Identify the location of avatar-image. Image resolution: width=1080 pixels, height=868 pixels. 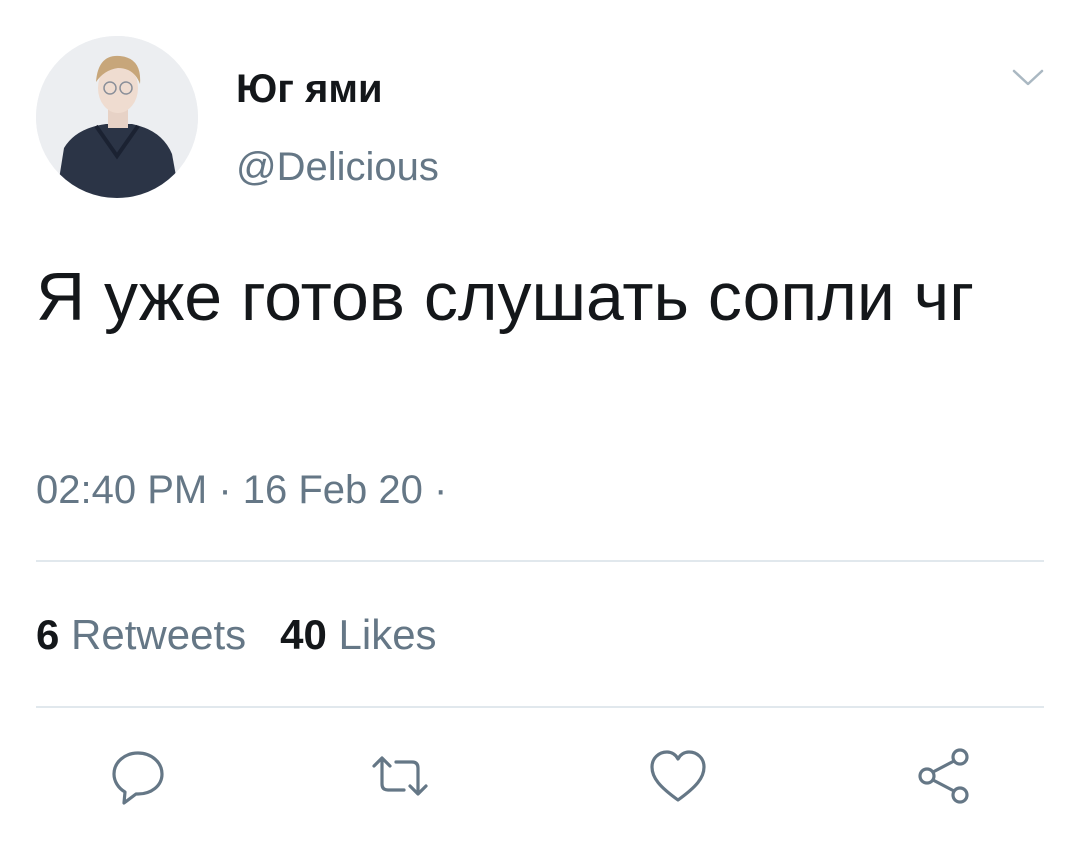
(117, 117).